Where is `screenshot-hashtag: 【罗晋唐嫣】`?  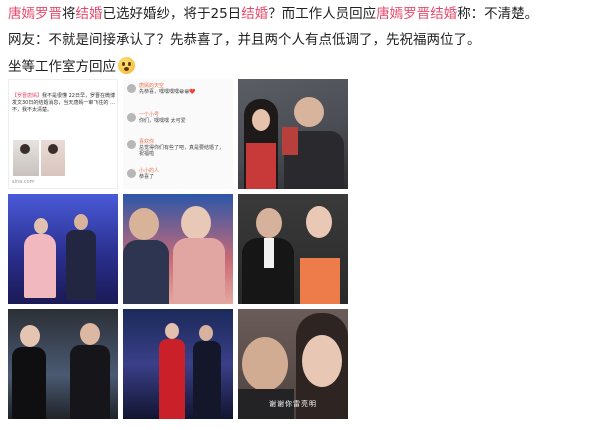 screenshot-hashtag: 【罗晋唐嫣】 is located at coordinates (27, 96).